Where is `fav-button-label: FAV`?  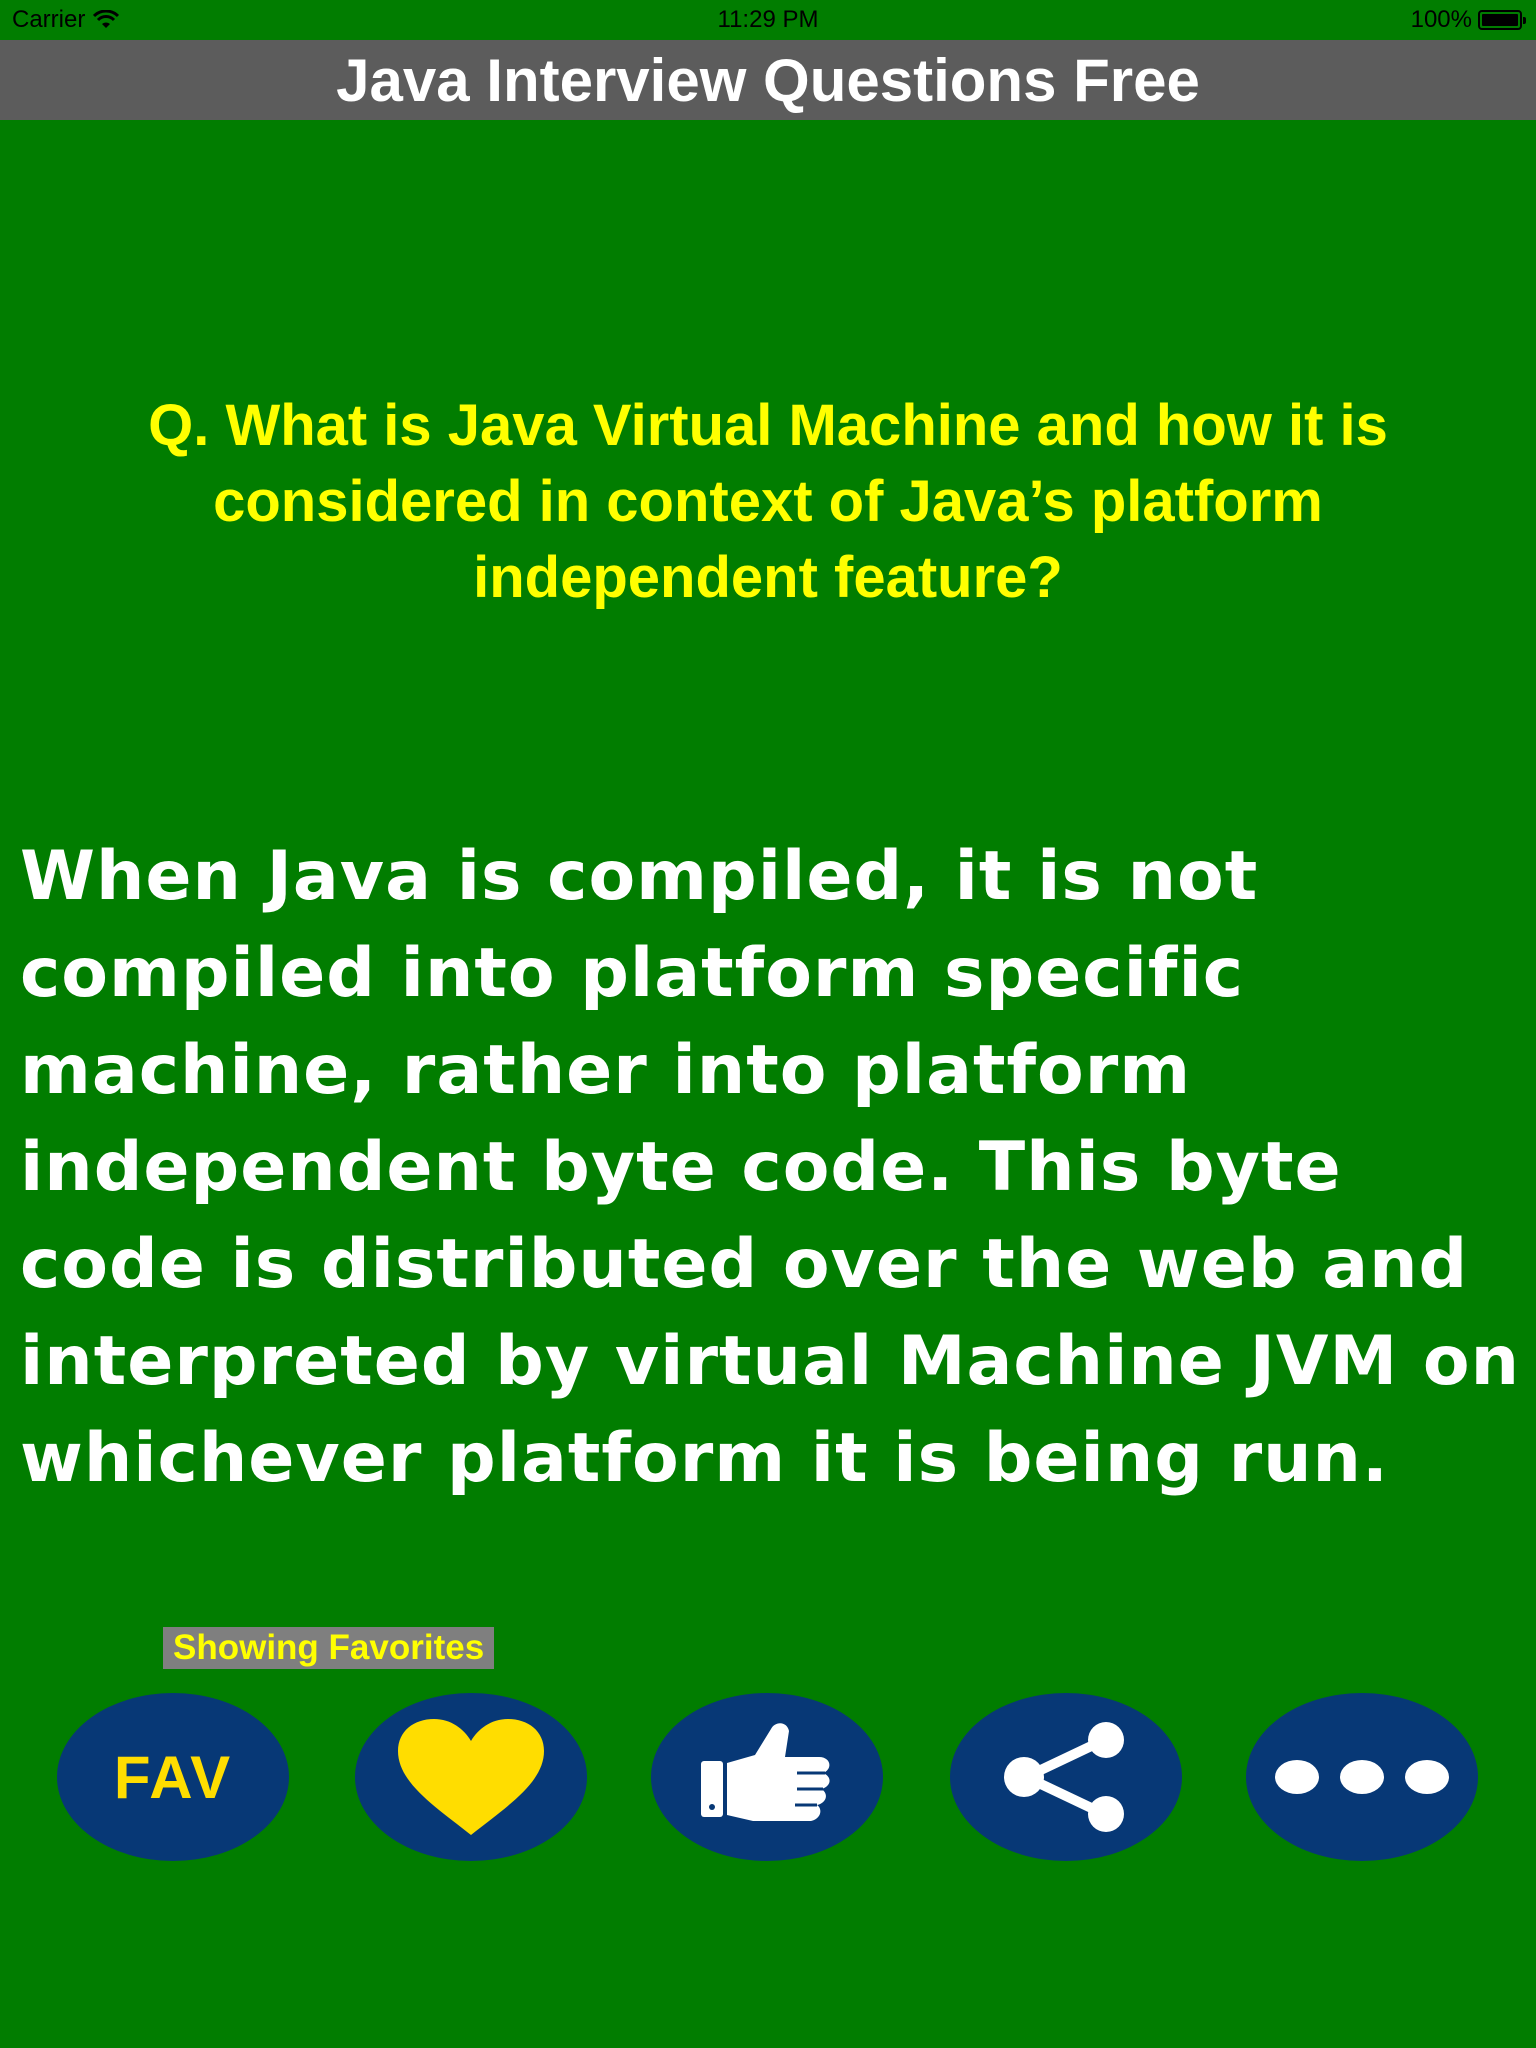
fav-button-label: FAV is located at coordinates (173, 1777).